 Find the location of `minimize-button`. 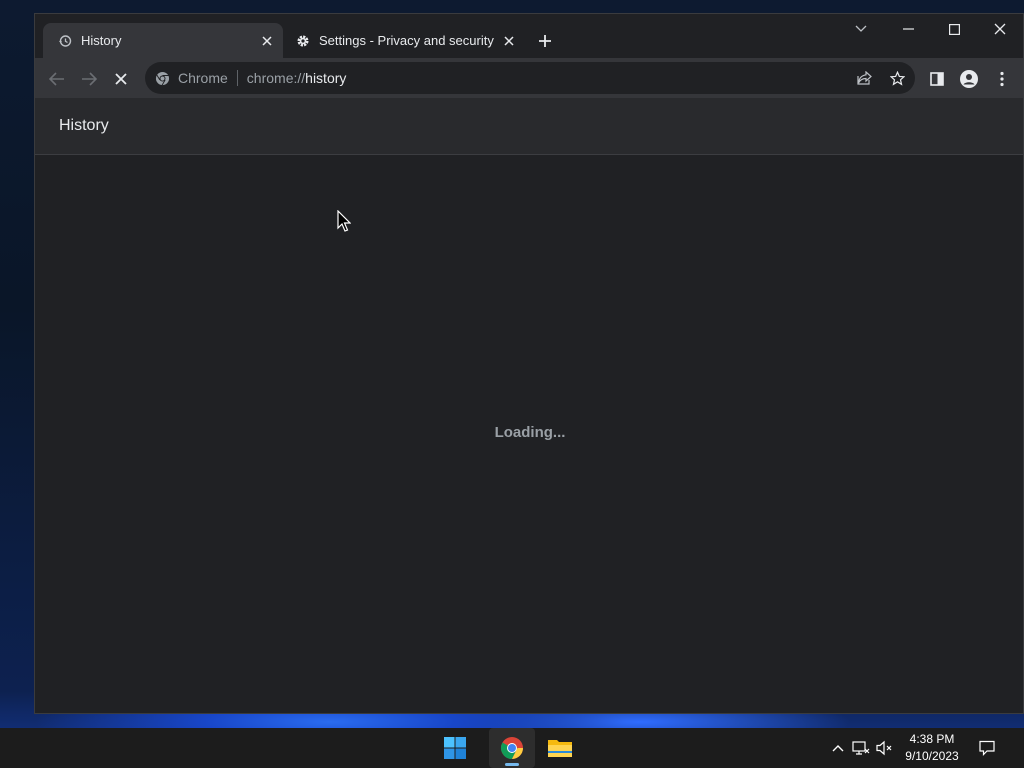

minimize-button is located at coordinates (908, 29).